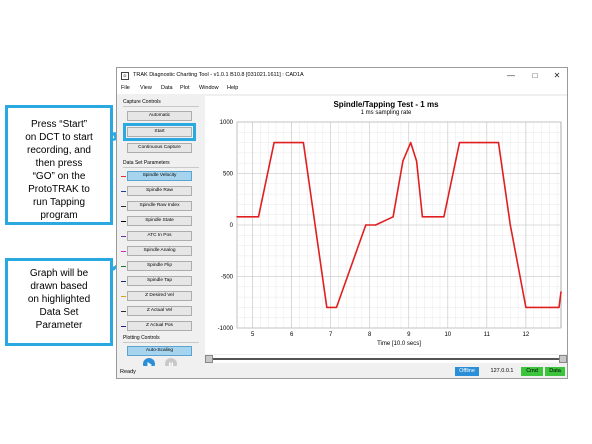 The height and width of the screenshot is (444, 592). What do you see at coordinates (232, 88) in the screenshot?
I see `menu-help: Help` at bounding box center [232, 88].